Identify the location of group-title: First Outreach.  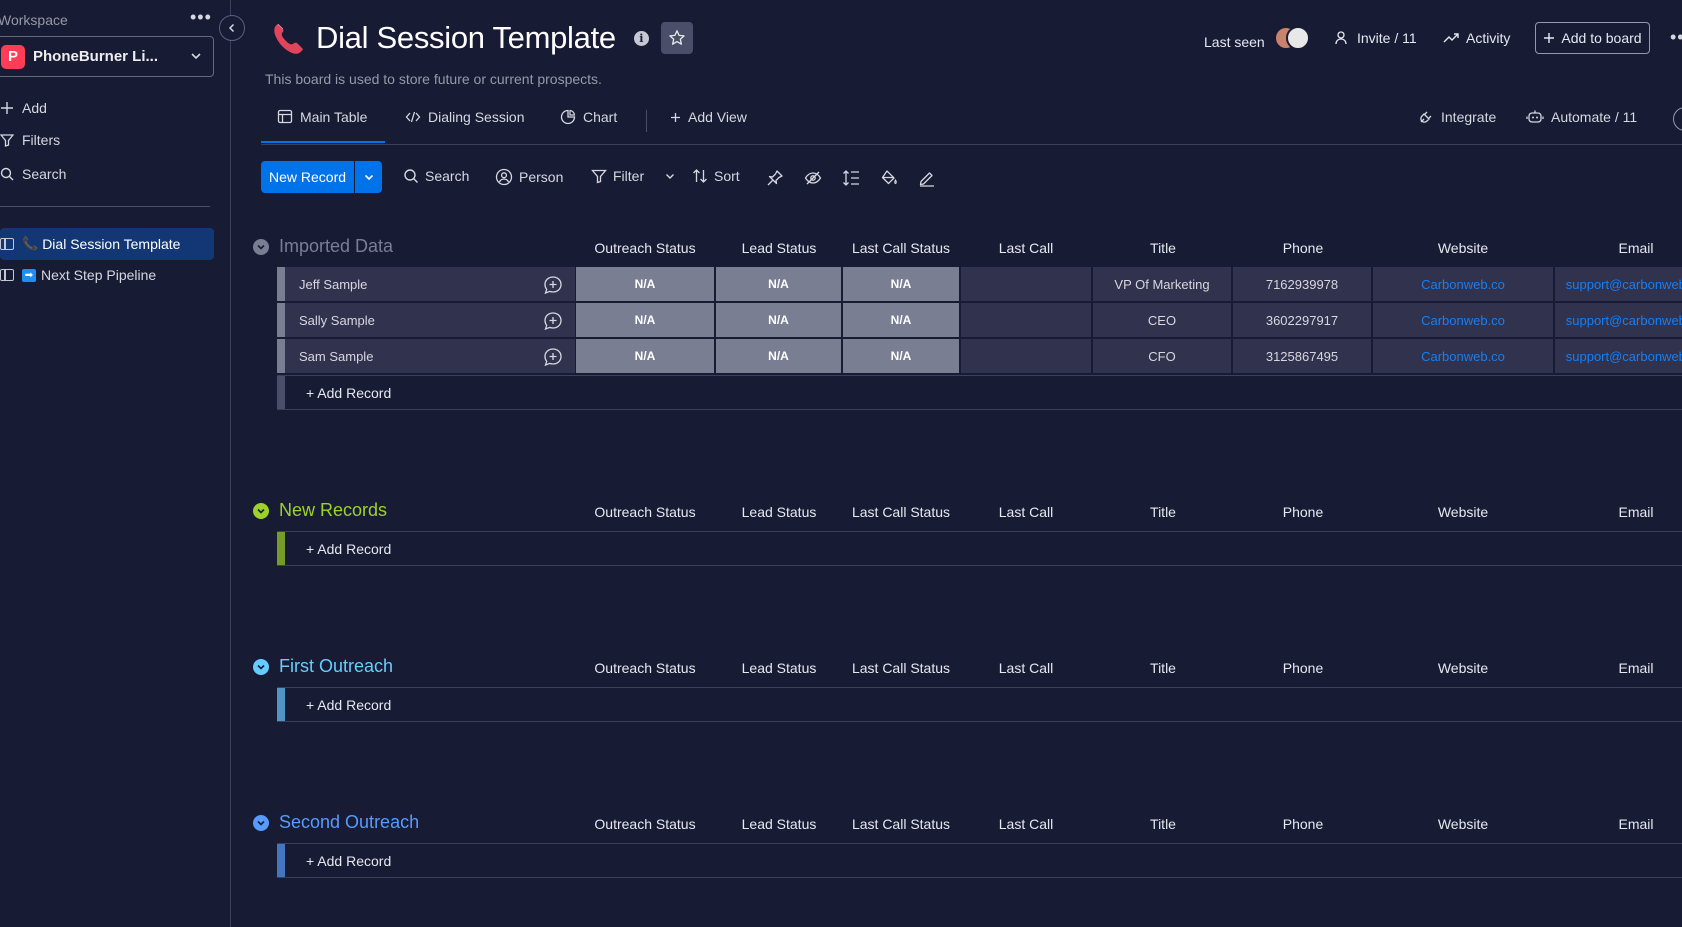
(336, 666).